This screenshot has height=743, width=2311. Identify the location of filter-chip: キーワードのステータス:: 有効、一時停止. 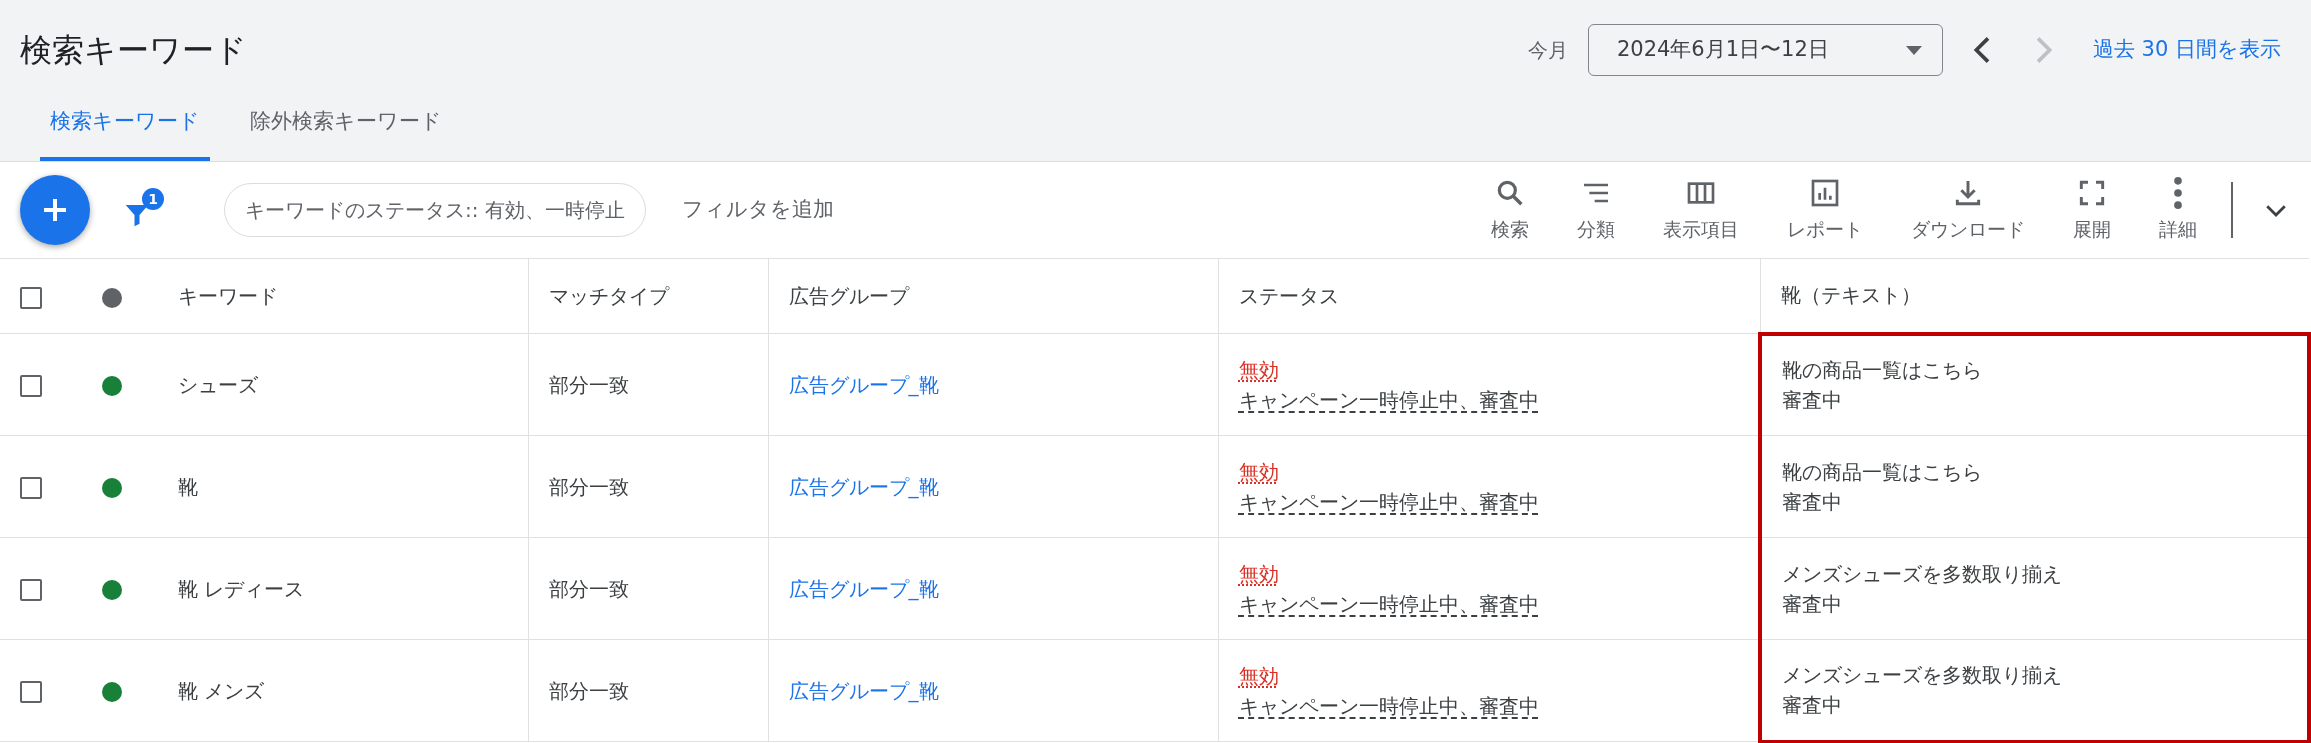
(435, 210).